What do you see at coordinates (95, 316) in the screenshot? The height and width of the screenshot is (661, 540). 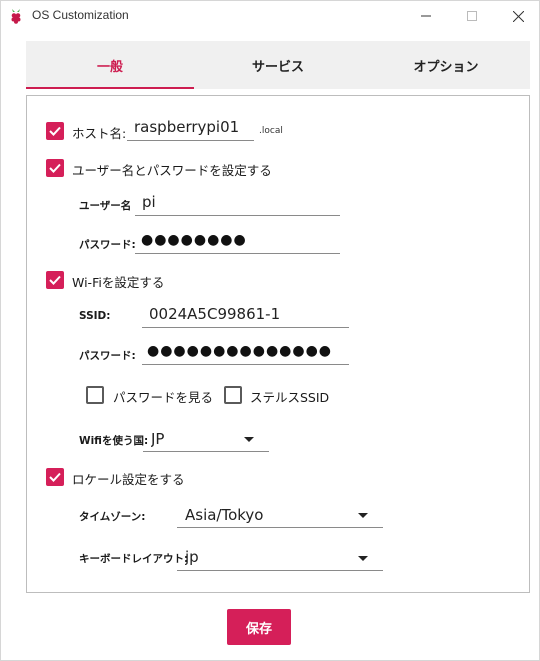 I see `ssid-label: SSID:` at bounding box center [95, 316].